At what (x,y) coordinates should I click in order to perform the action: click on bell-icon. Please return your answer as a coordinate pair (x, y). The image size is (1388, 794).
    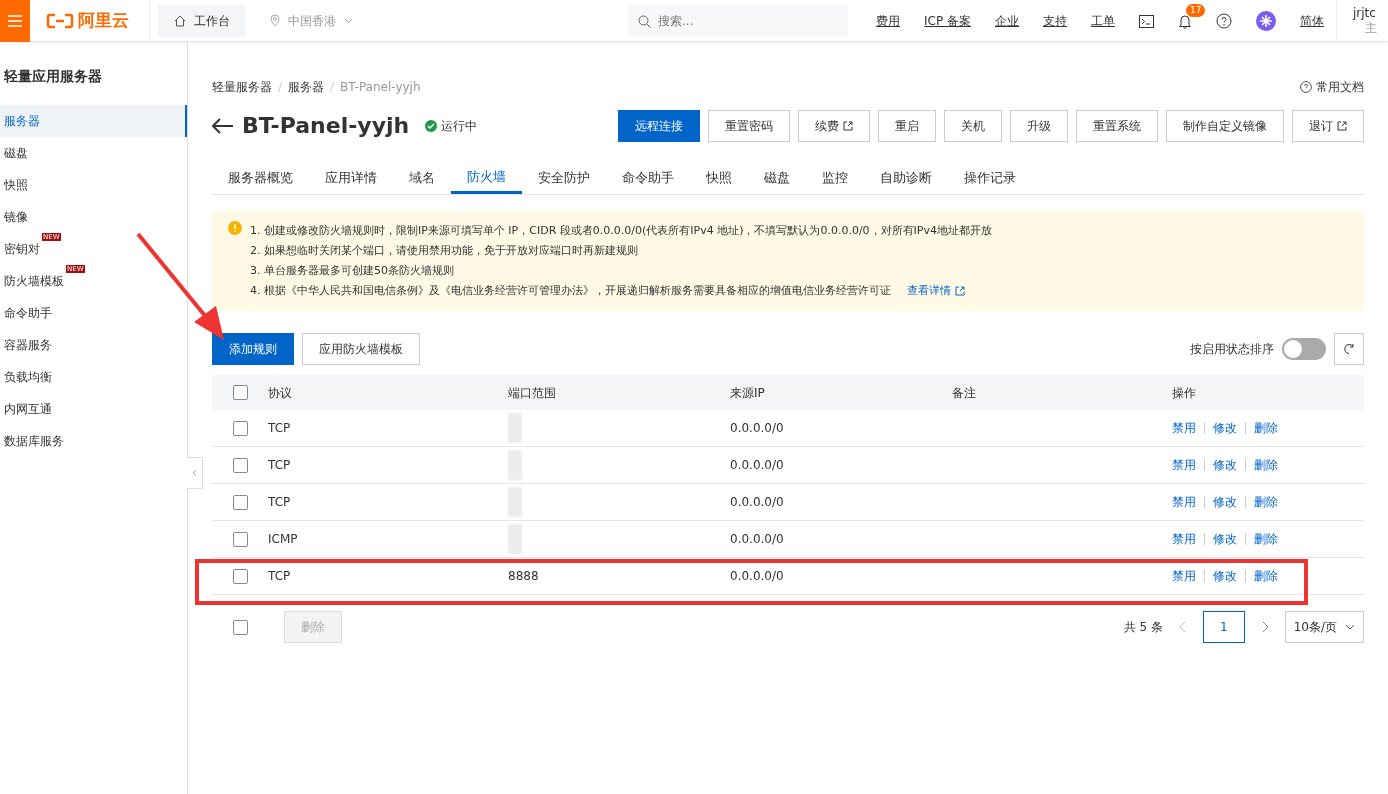
    Looking at the image, I should click on (1185, 21).